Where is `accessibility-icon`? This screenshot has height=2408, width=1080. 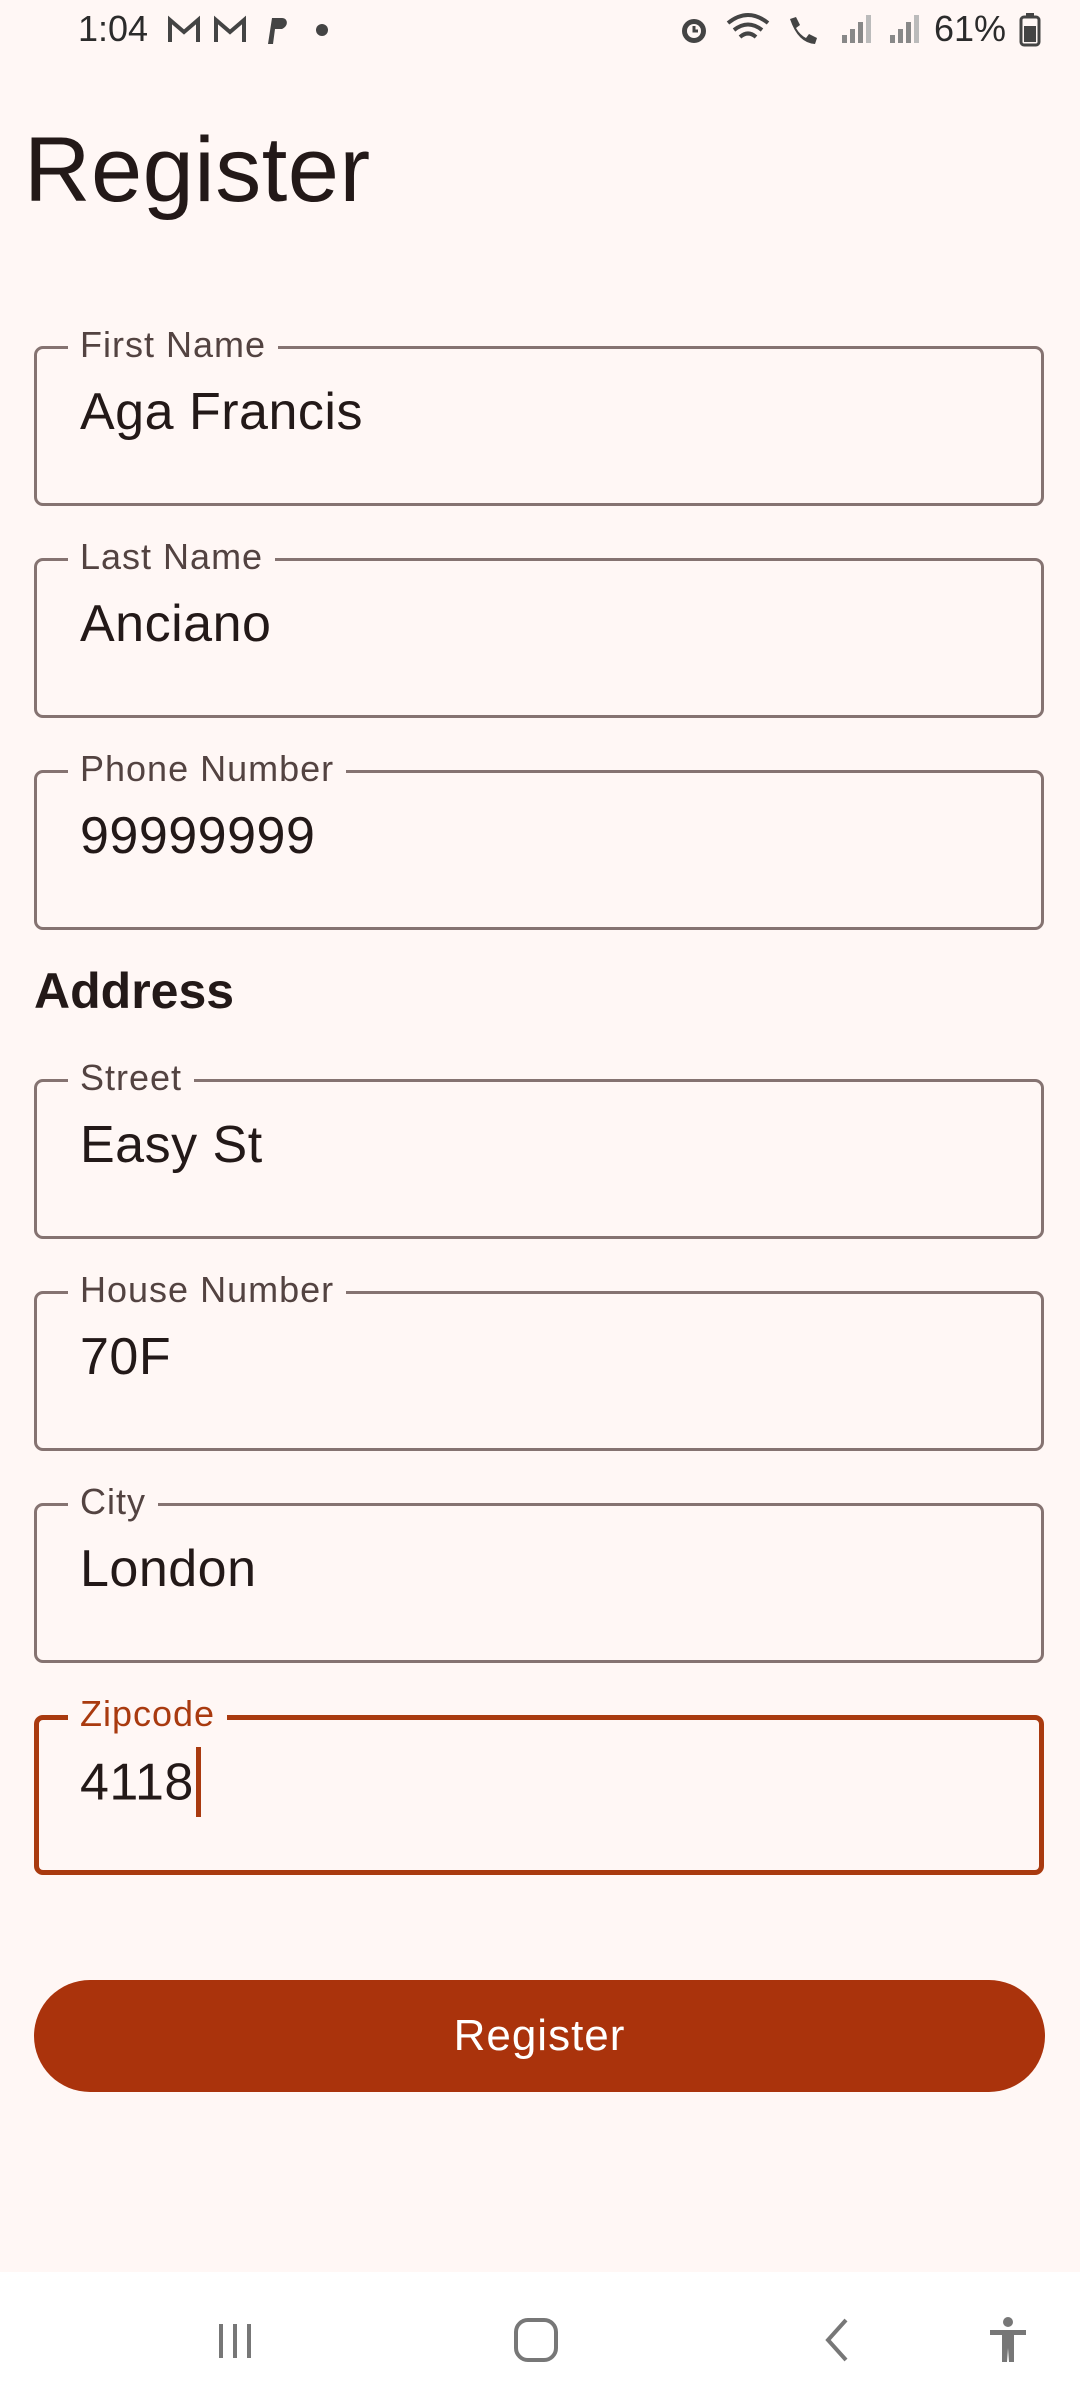 accessibility-icon is located at coordinates (1008, 2339).